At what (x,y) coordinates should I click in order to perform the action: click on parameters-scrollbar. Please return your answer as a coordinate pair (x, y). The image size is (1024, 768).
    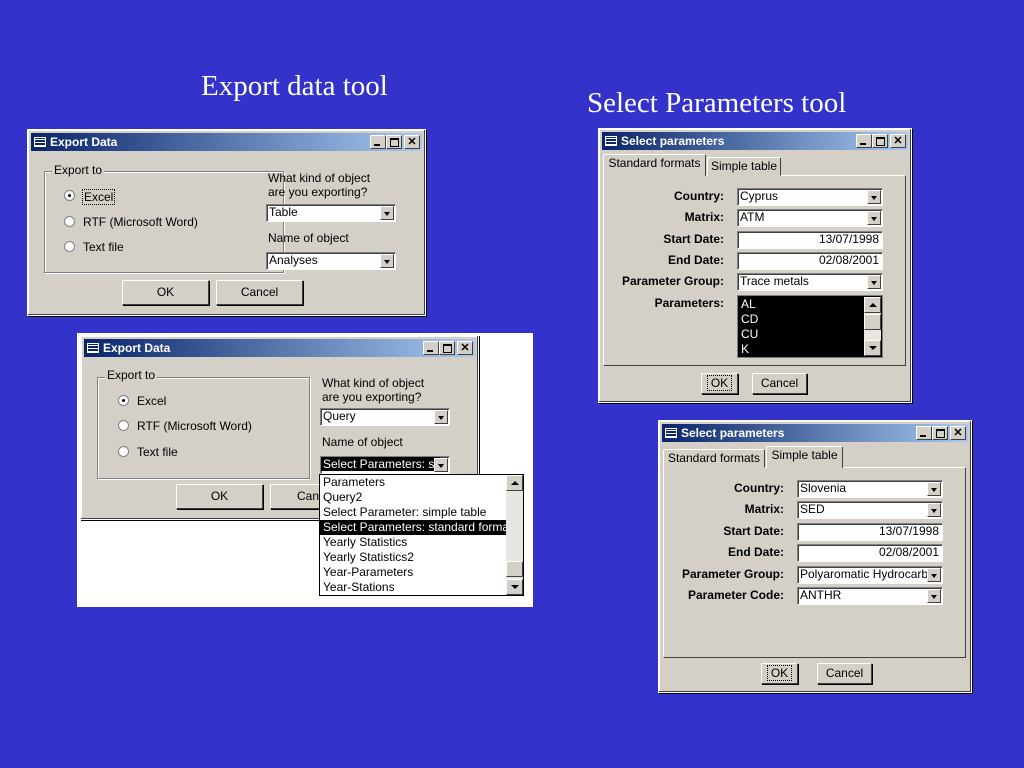
    Looking at the image, I should click on (872, 326).